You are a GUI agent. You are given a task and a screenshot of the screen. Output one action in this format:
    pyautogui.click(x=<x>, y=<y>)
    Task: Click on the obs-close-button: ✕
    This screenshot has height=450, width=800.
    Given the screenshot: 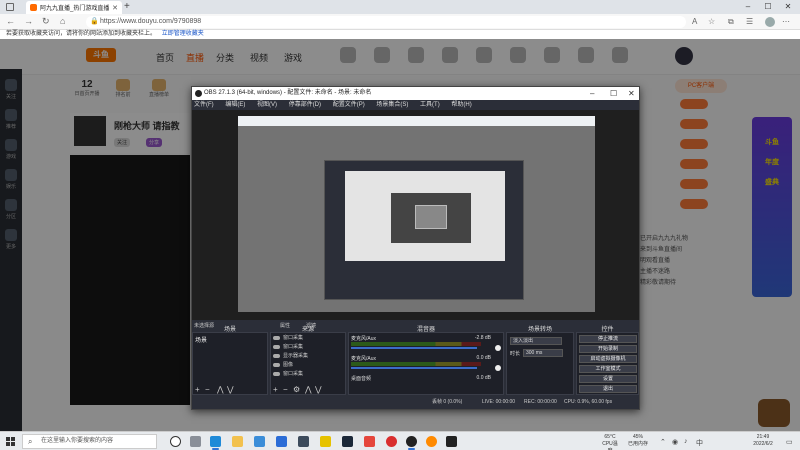 What is the action you would take?
    pyautogui.click(x=631, y=93)
    